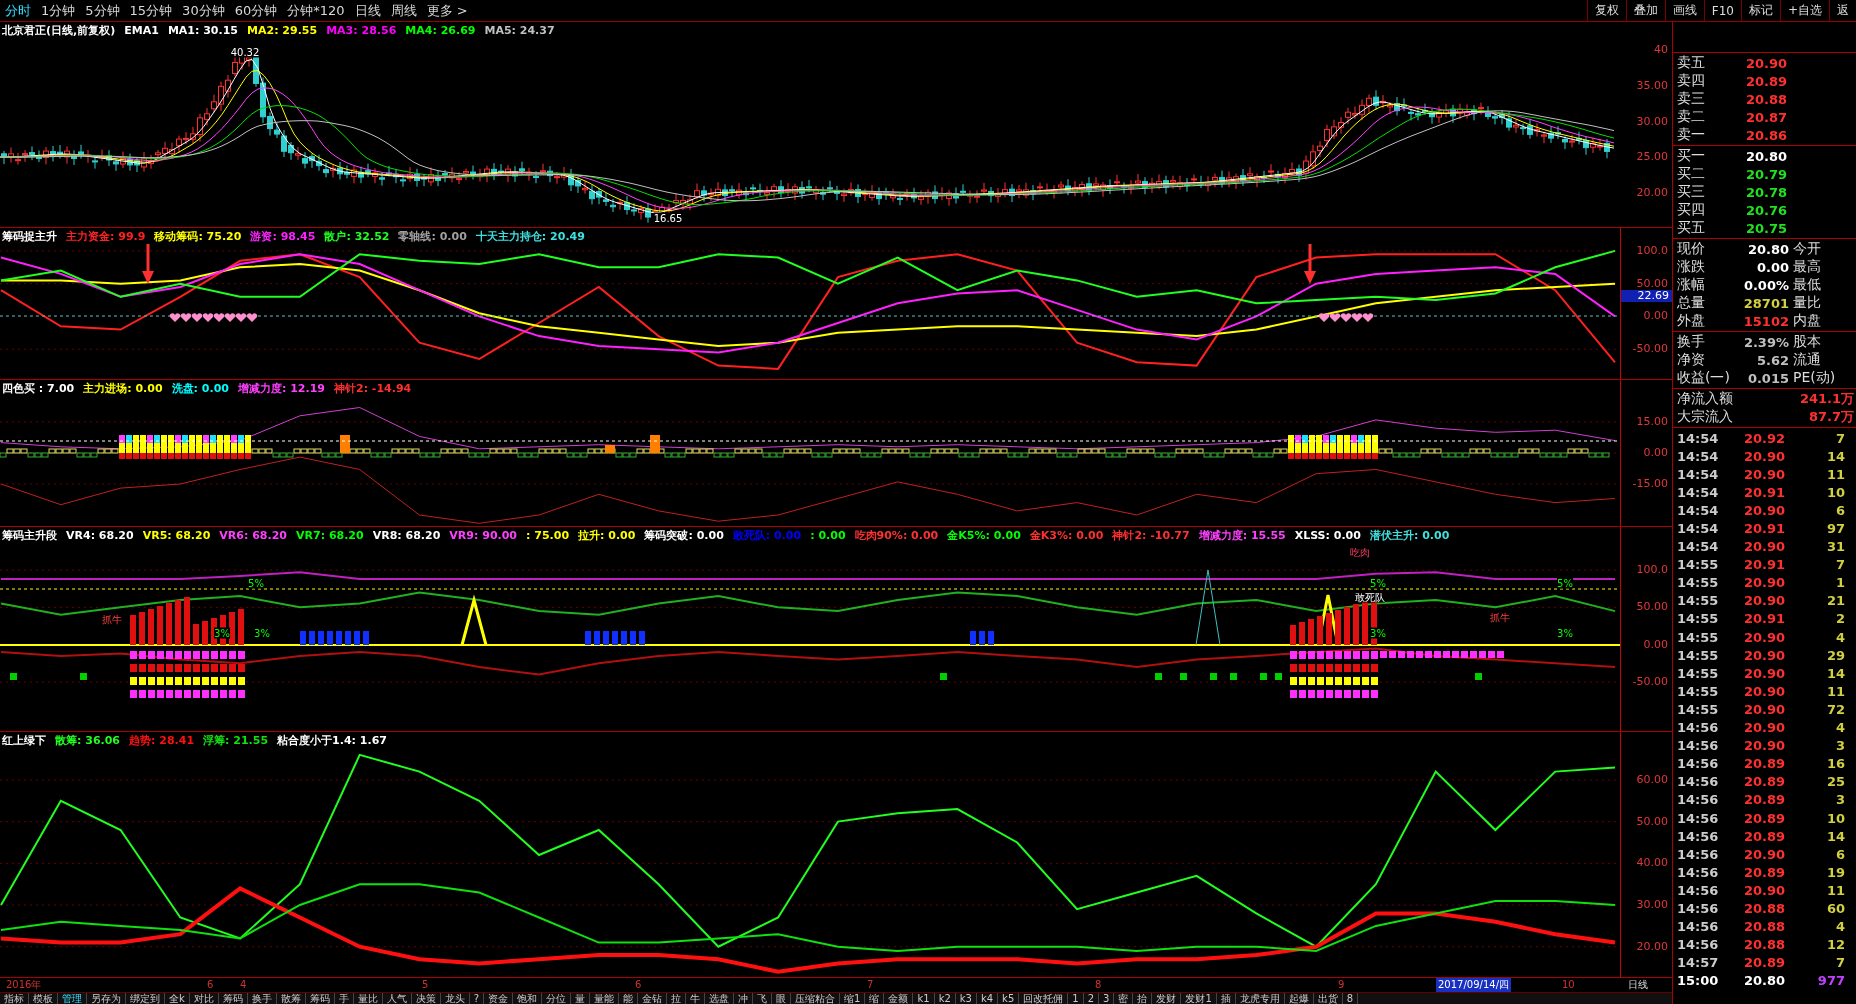  Describe the element at coordinates (1167, 998) in the screenshot. I see `indicator-tab: 发财` at that location.